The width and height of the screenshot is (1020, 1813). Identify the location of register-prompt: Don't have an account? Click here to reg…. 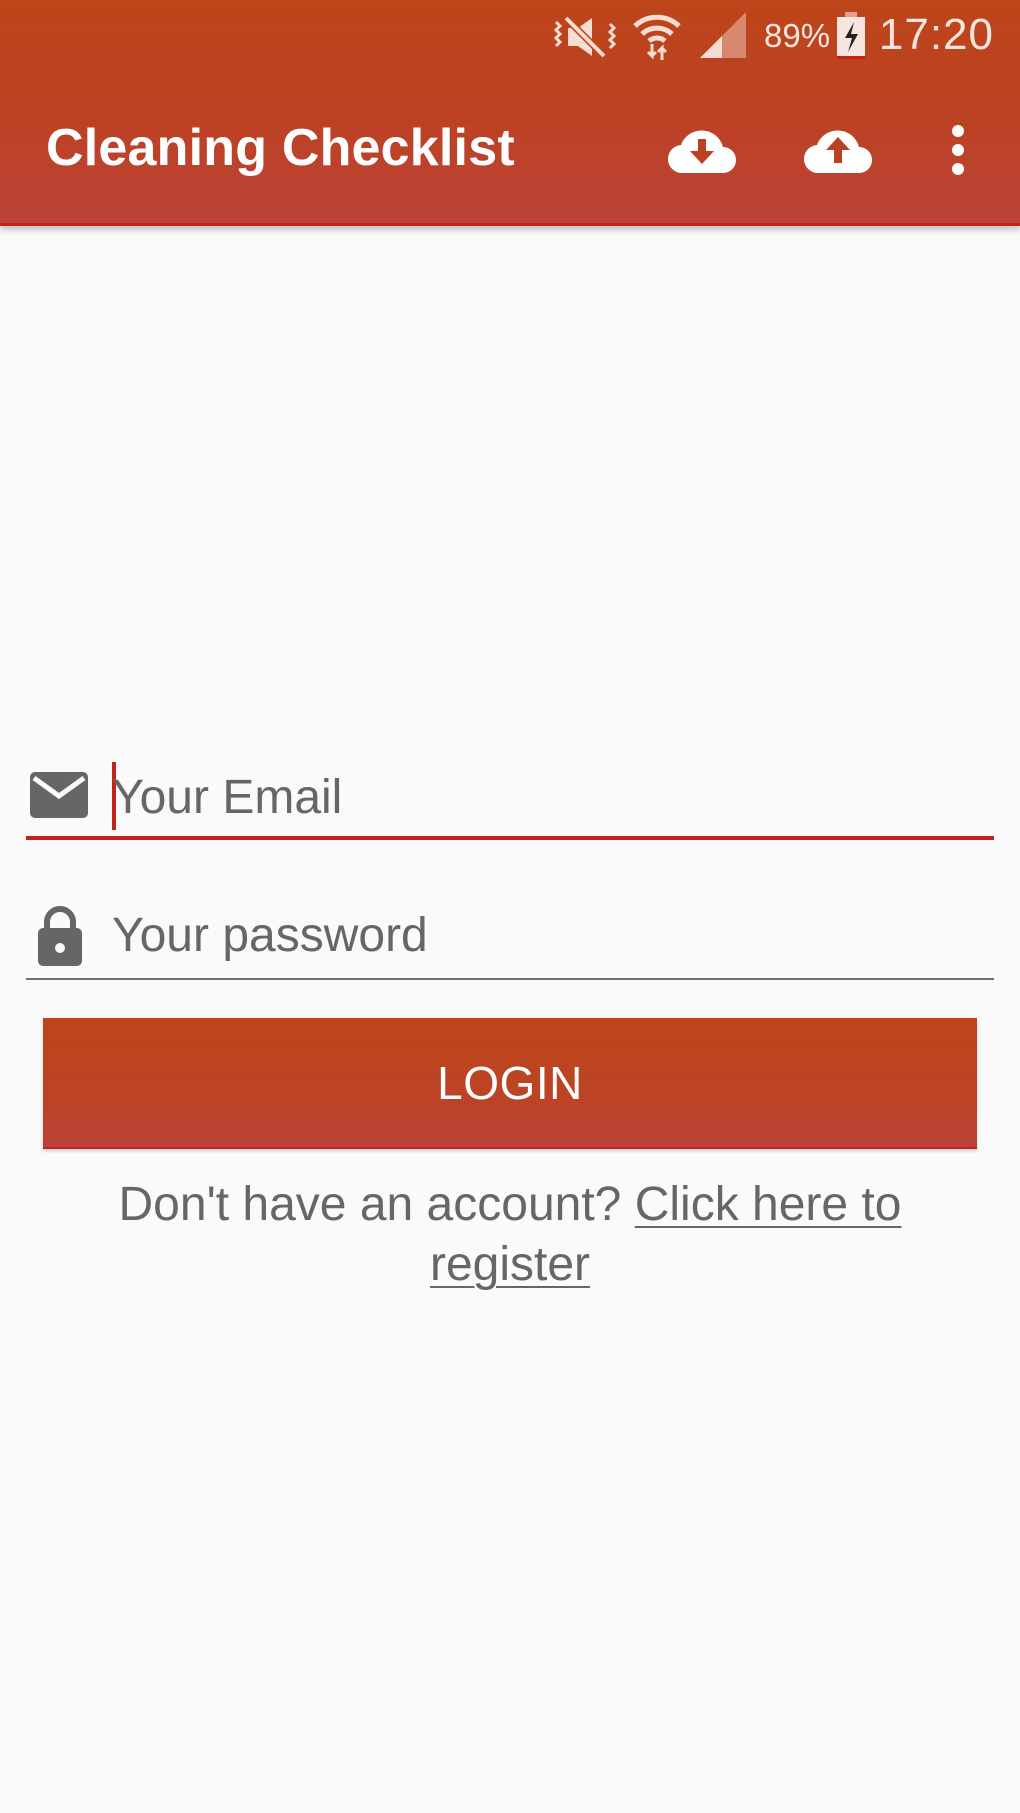
(510, 1235).